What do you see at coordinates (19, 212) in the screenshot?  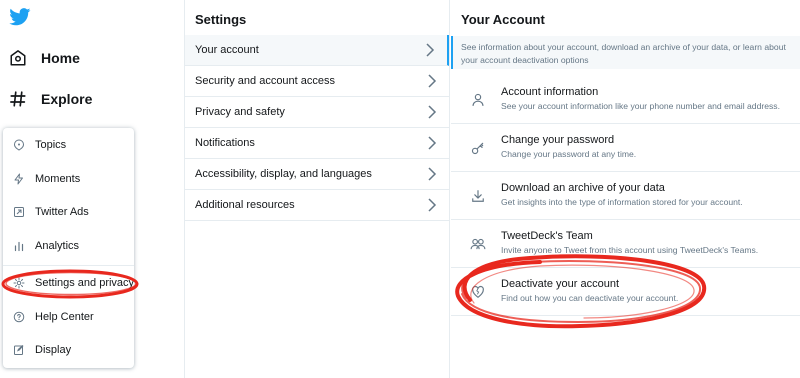 I see `twitter-ads-icon` at bounding box center [19, 212].